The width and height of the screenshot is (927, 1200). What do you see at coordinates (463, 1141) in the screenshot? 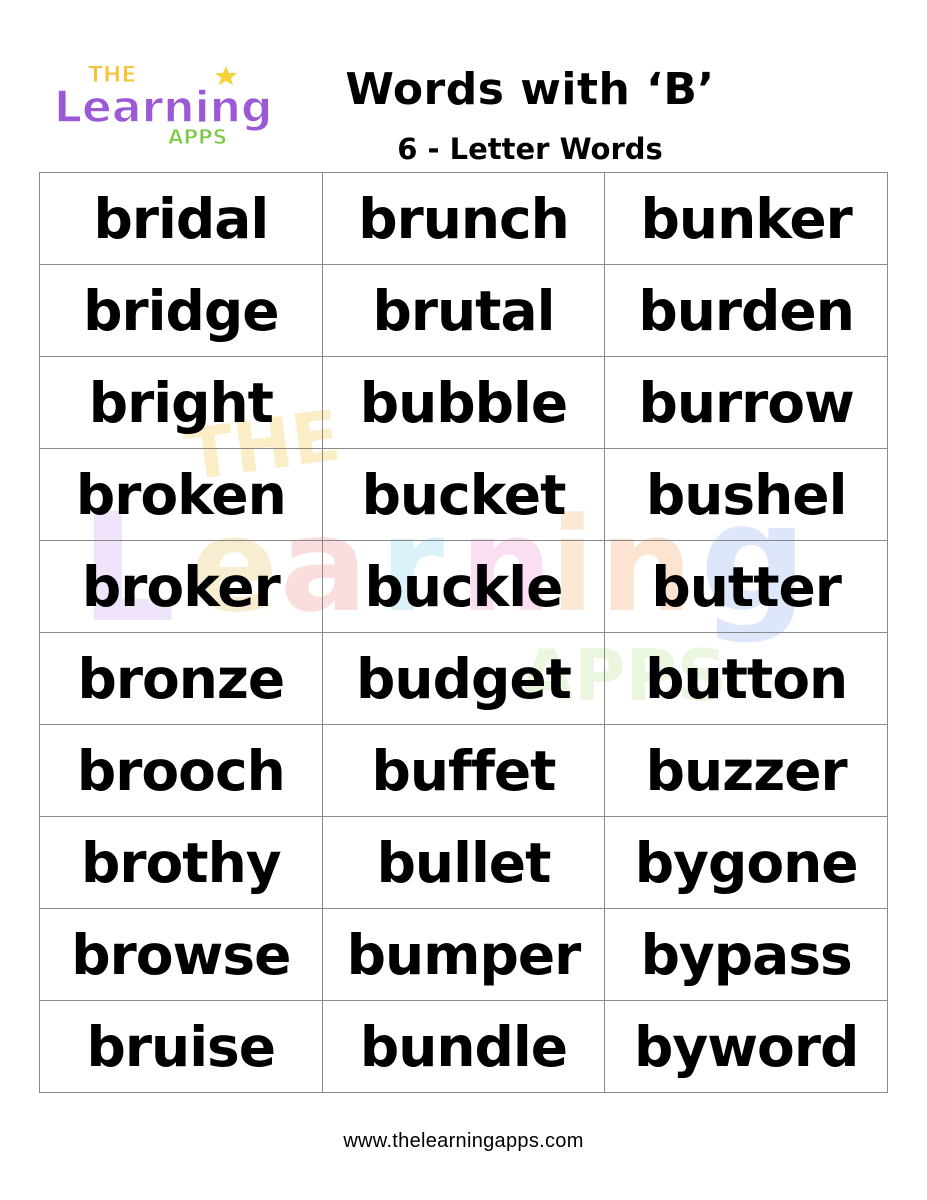
I see `footer-website: www.thelearningapps.com` at bounding box center [463, 1141].